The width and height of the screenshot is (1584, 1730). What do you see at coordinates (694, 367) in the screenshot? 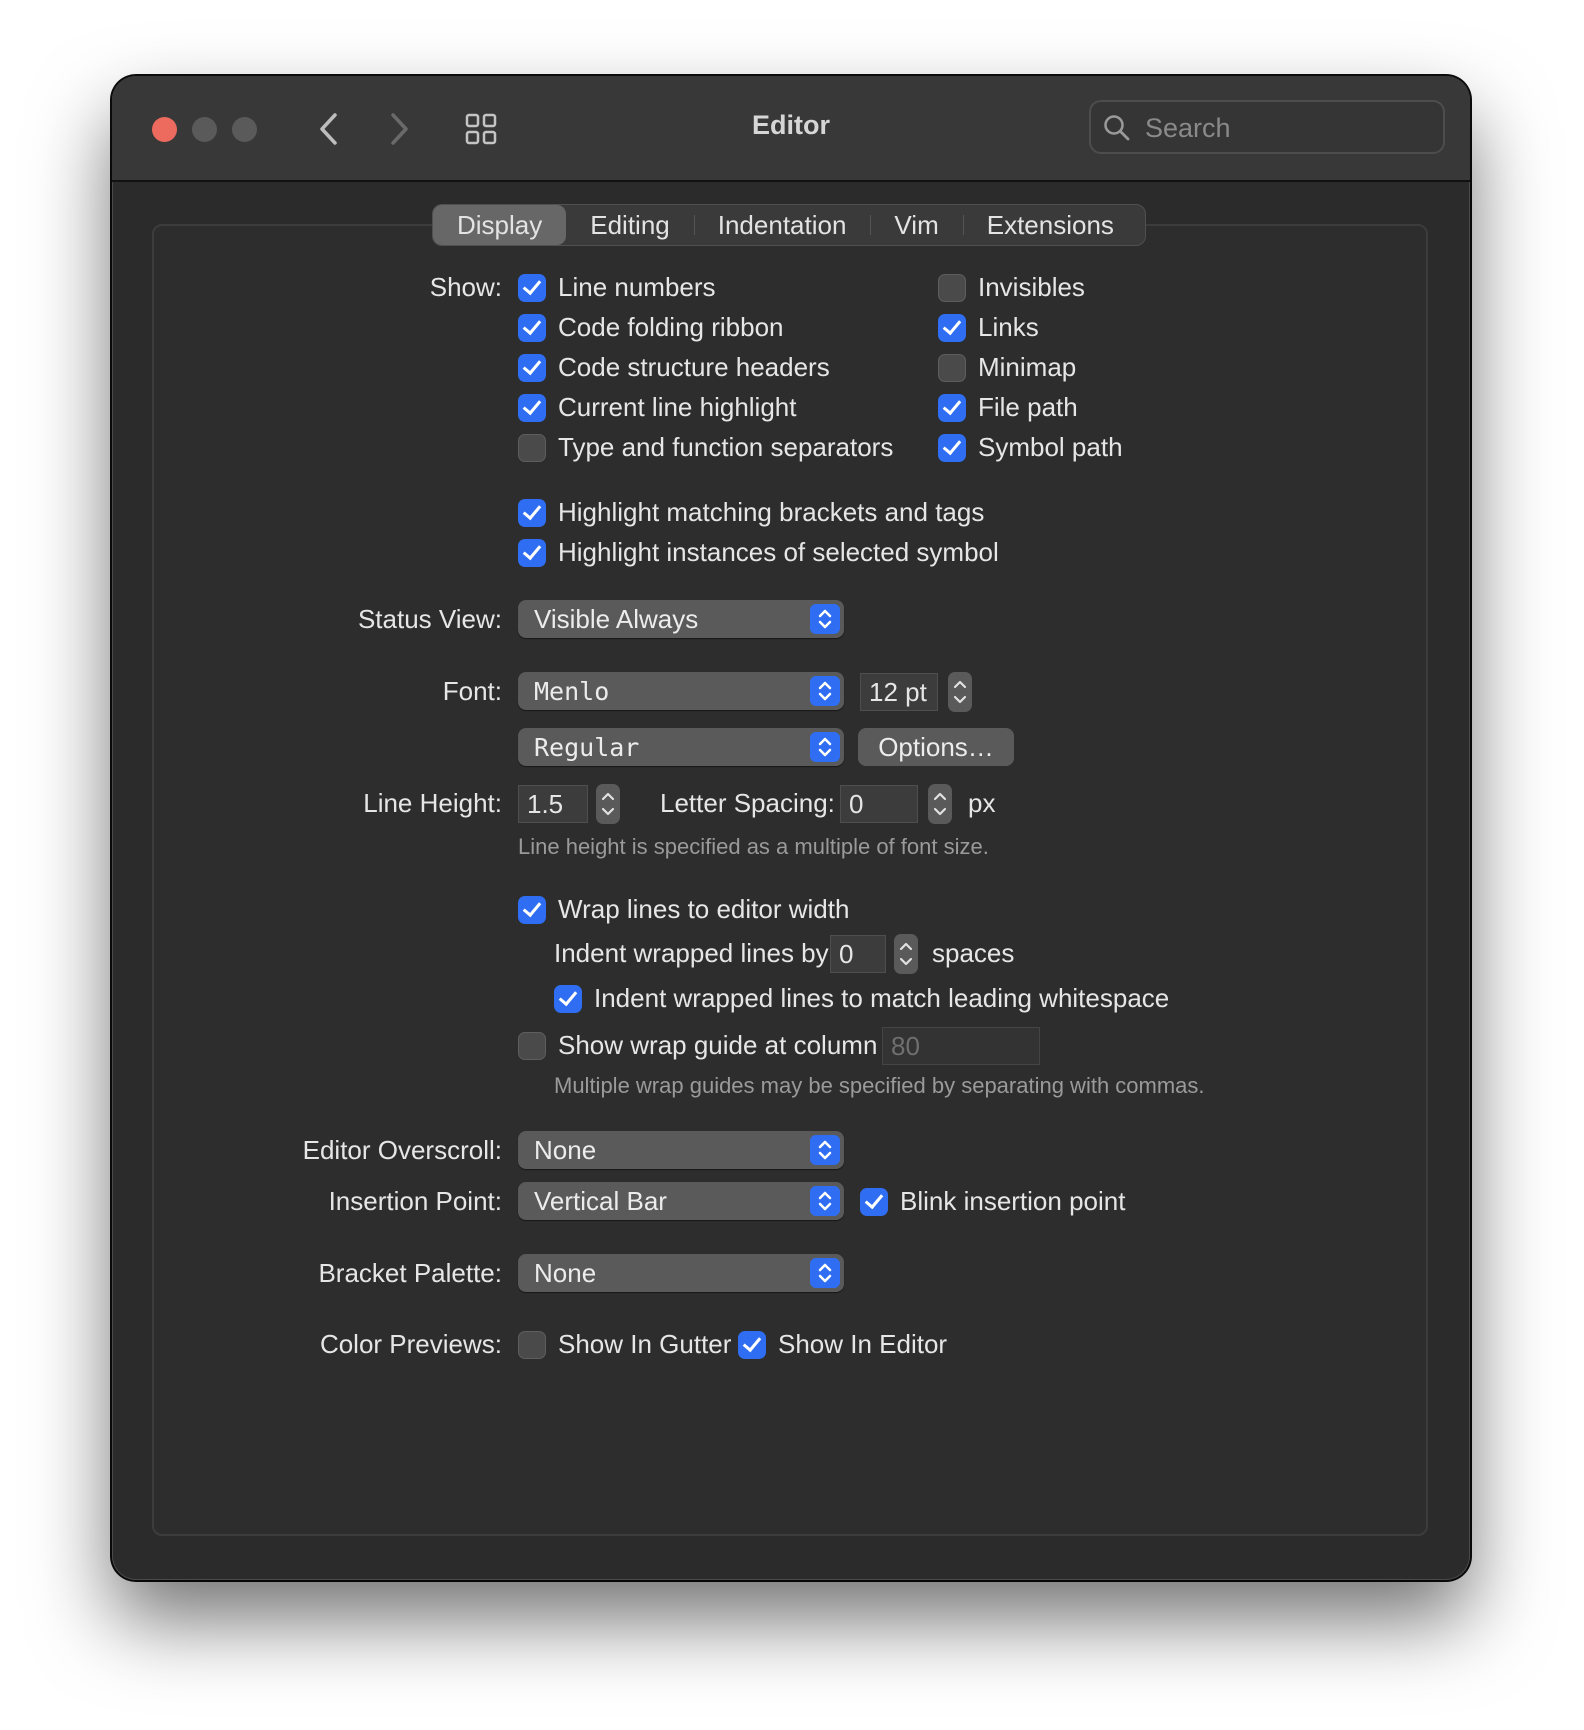
I see `code-structure-headers-label: Code structure headers` at bounding box center [694, 367].